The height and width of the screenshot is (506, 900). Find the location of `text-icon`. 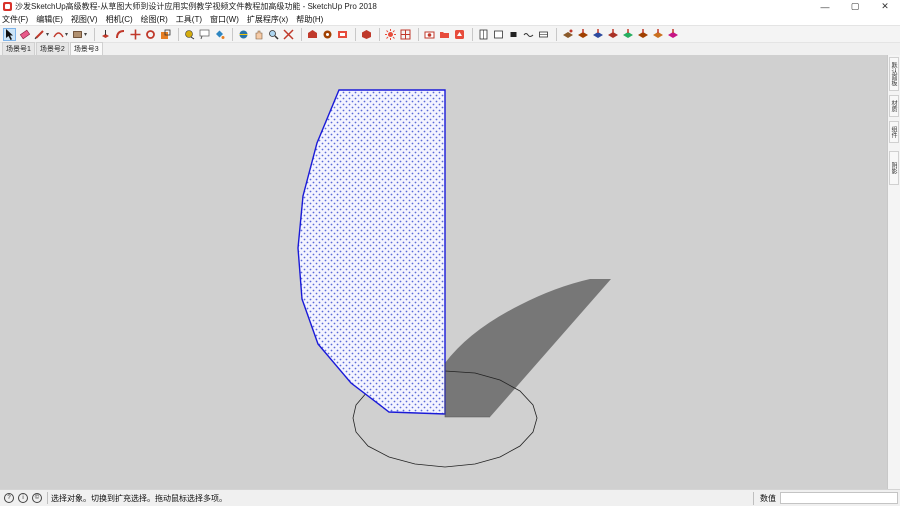

text-icon is located at coordinates (204, 34).